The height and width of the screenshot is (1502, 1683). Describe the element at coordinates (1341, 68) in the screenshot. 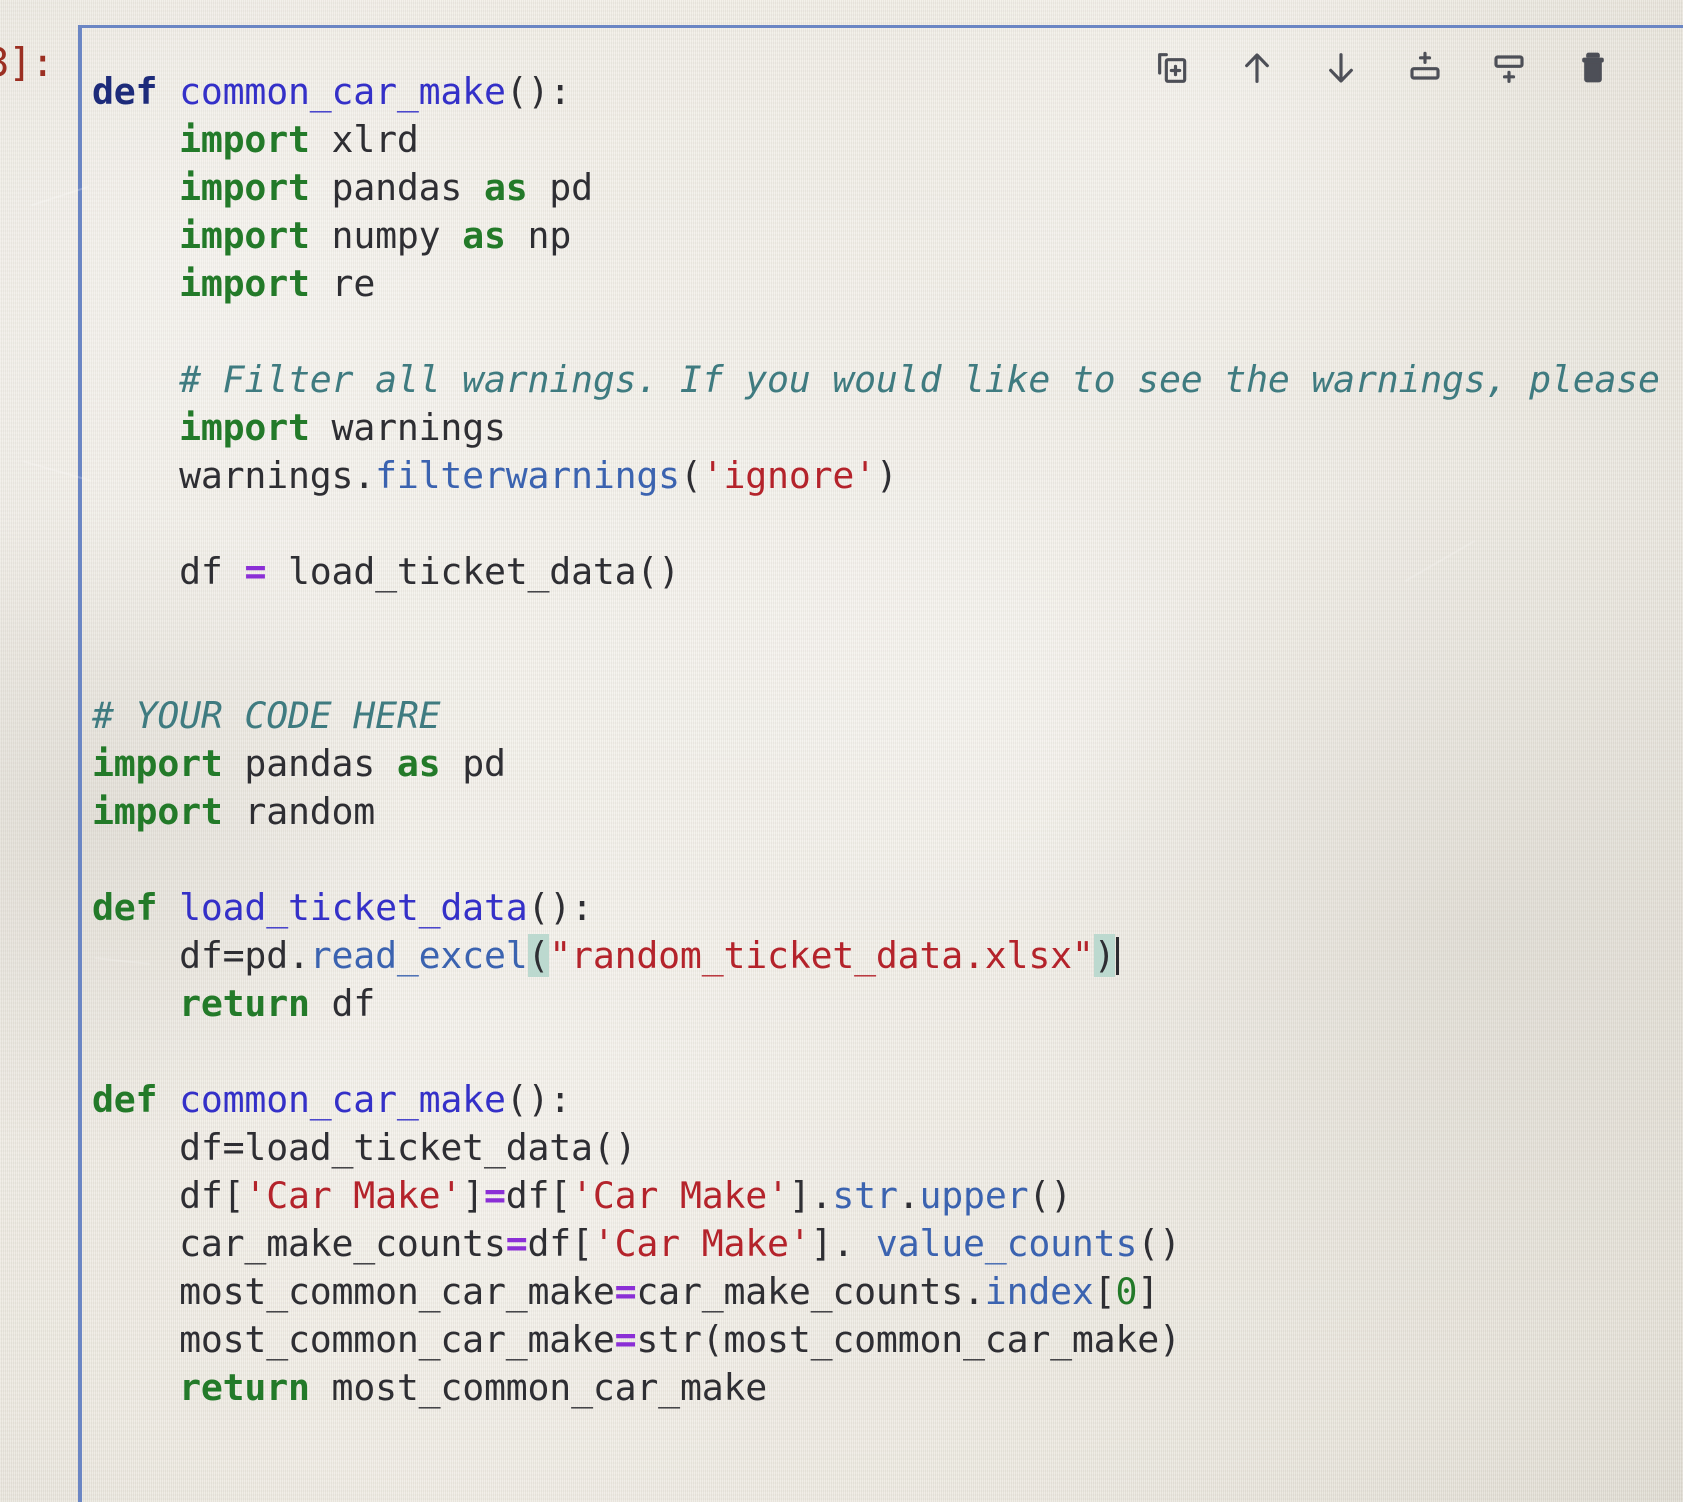

I see `move-cell-down-icon` at that location.